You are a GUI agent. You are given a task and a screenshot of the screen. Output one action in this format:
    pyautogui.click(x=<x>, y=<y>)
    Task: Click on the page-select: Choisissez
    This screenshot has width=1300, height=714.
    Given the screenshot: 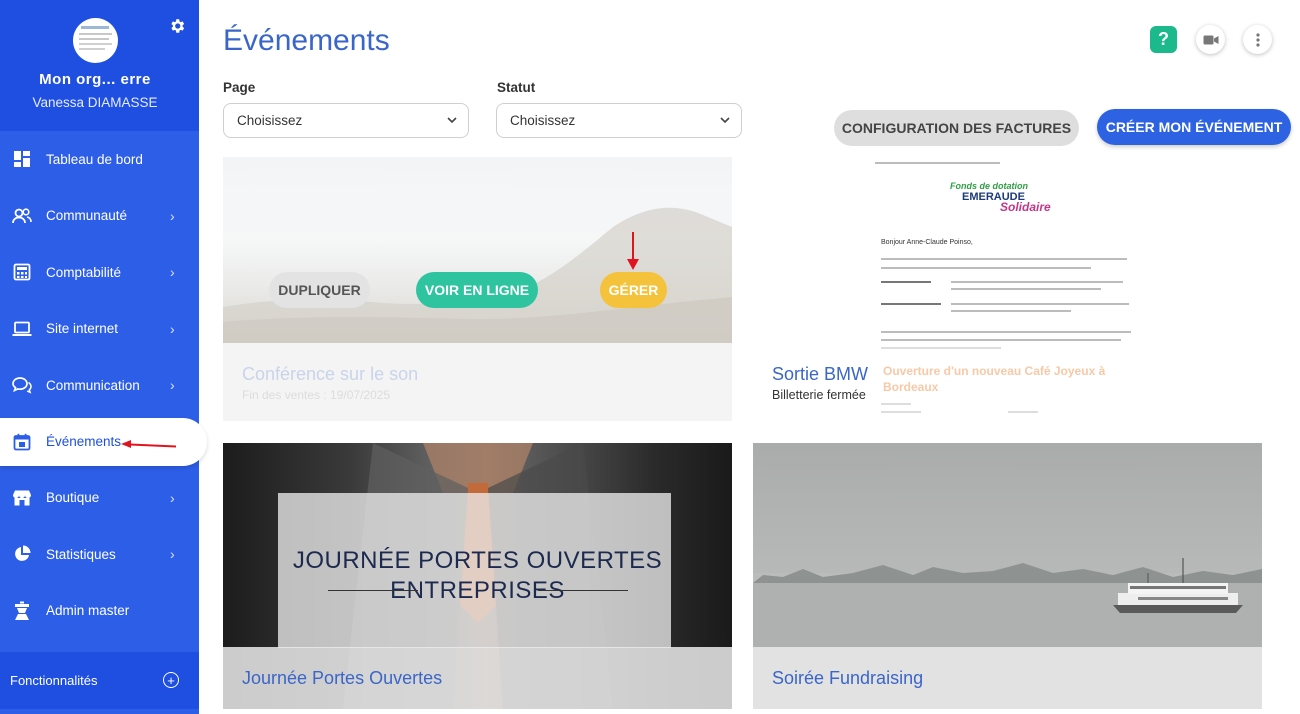 What is the action you would take?
    pyautogui.click(x=346, y=120)
    